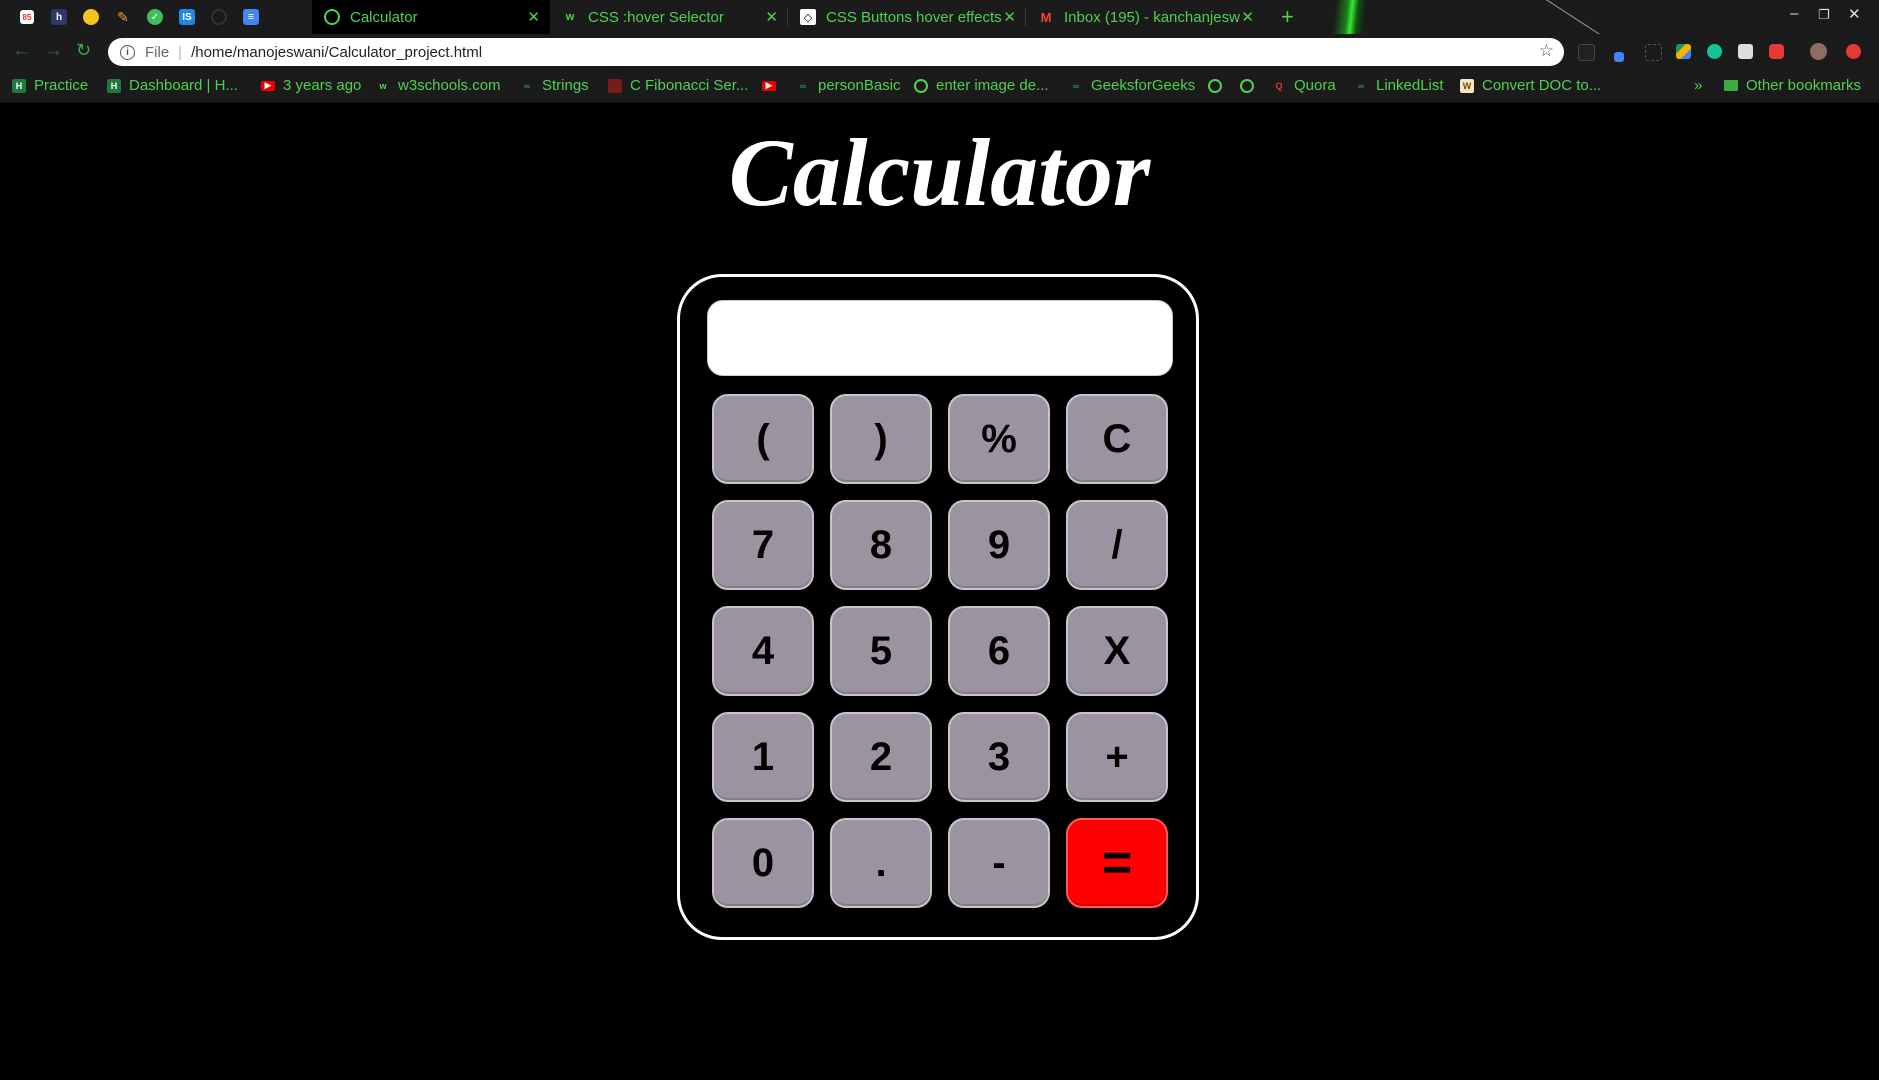 Image resolution: width=1879 pixels, height=1080 pixels. Describe the element at coordinates (881, 545) in the screenshot. I see `key-8-button: 8` at that location.